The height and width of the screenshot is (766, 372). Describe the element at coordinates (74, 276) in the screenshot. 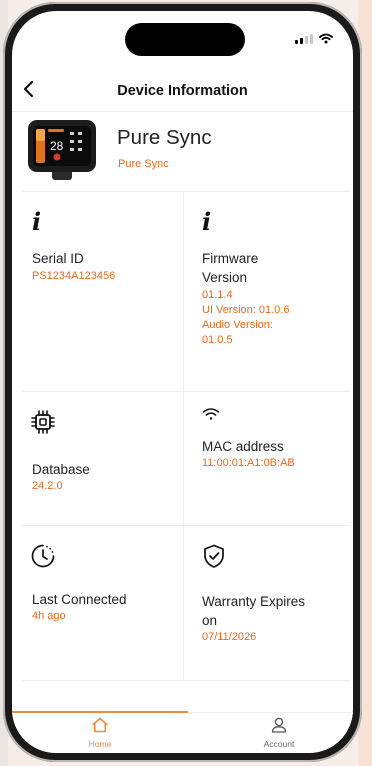

I see `serial-id-value: PS1234A123456` at that location.